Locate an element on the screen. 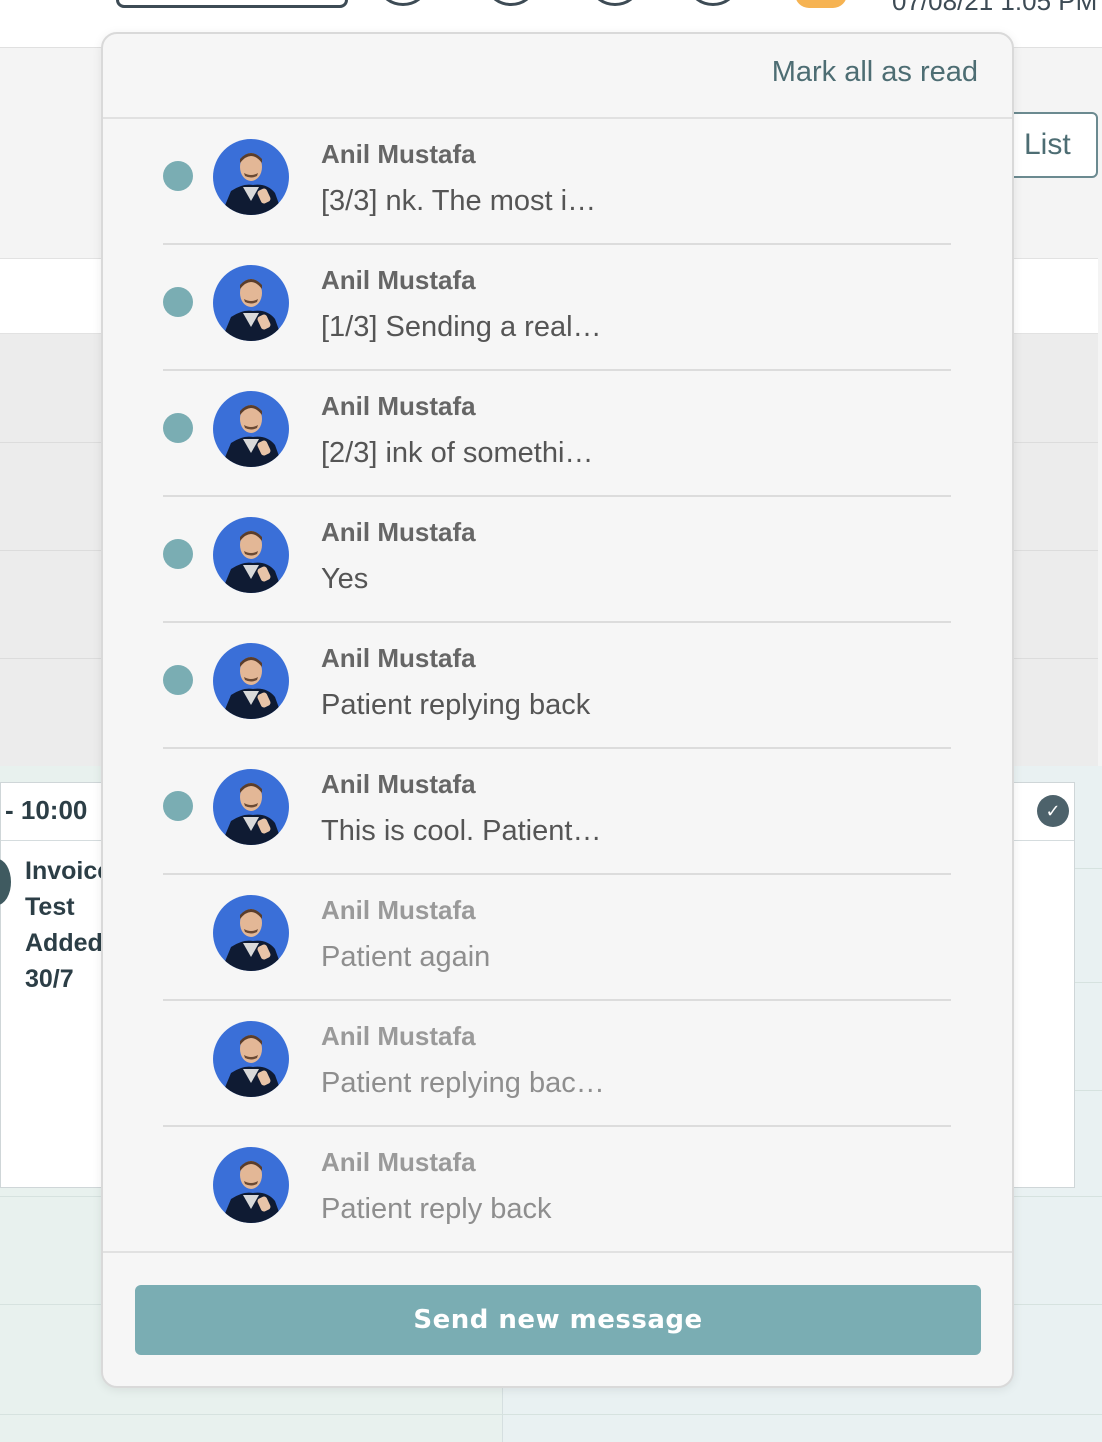 Image resolution: width=1102 pixels, height=1442 pixels. notification-item: Anil Mustafa Patient replying back is located at coordinates (557, 686).